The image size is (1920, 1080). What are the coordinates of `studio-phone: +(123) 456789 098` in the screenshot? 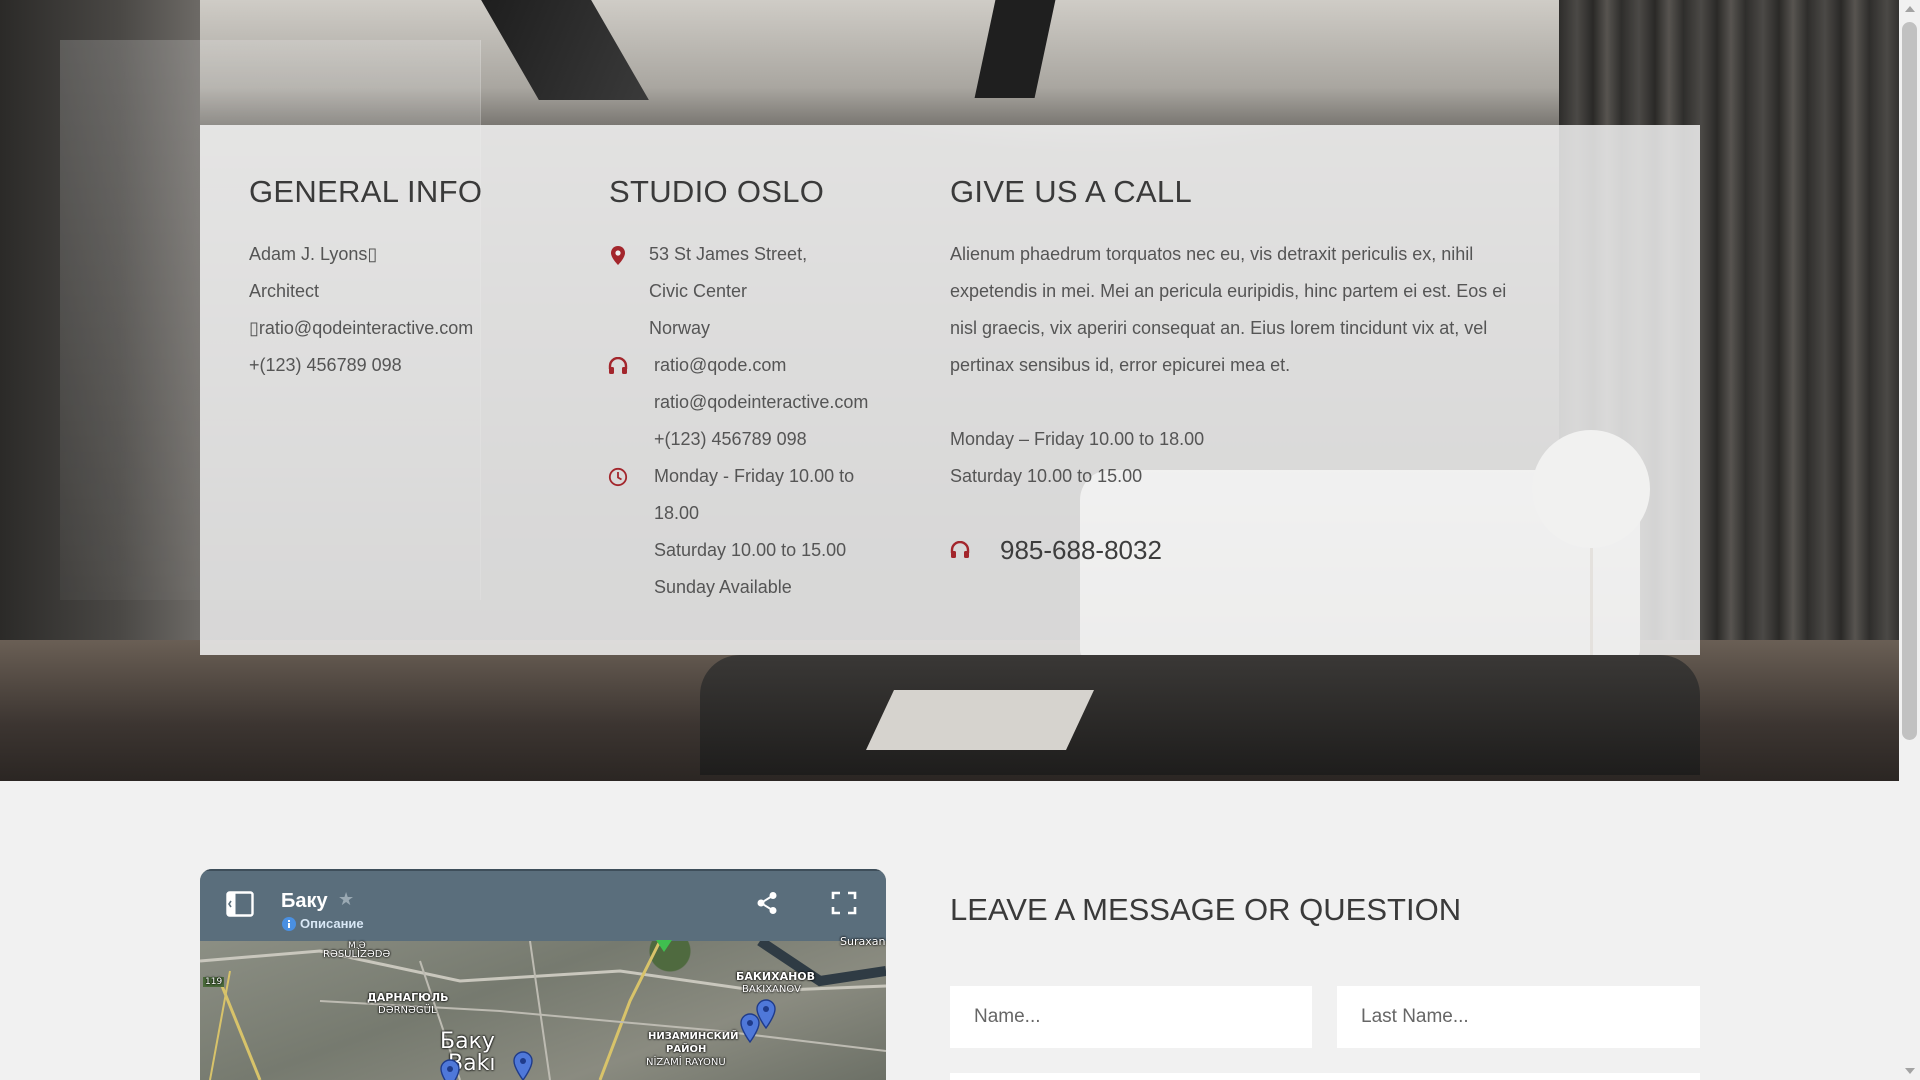 It's located at (730, 439).